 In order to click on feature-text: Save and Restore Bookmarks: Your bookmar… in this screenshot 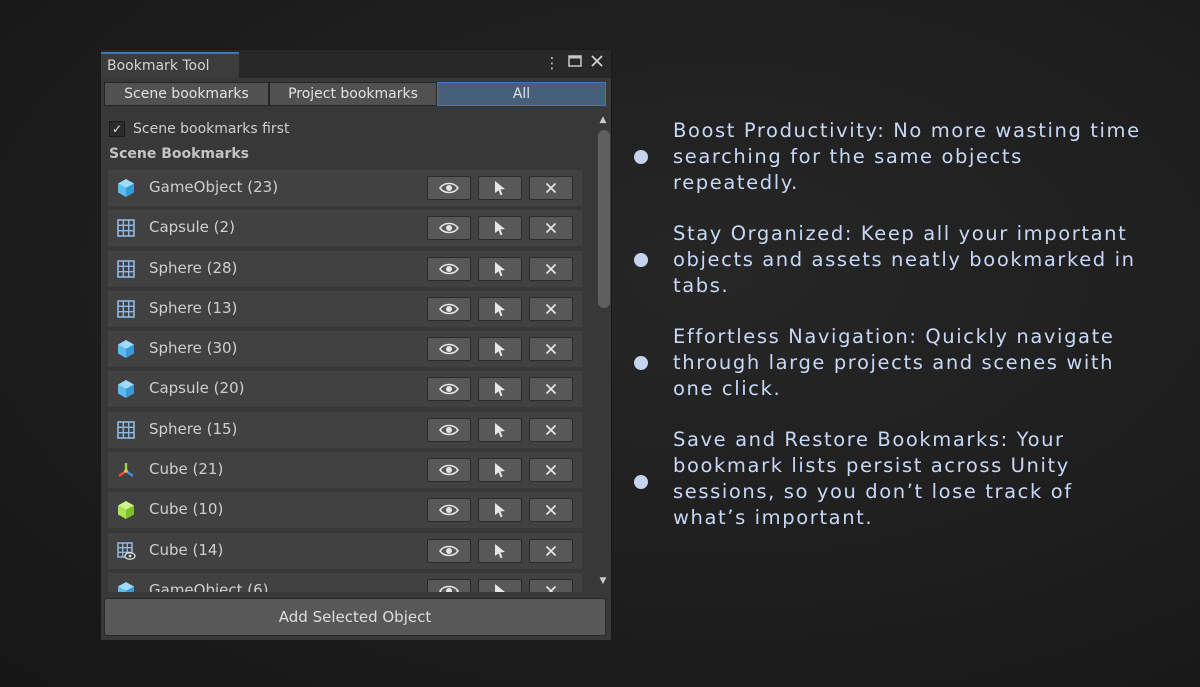, I will do `click(873, 478)`.